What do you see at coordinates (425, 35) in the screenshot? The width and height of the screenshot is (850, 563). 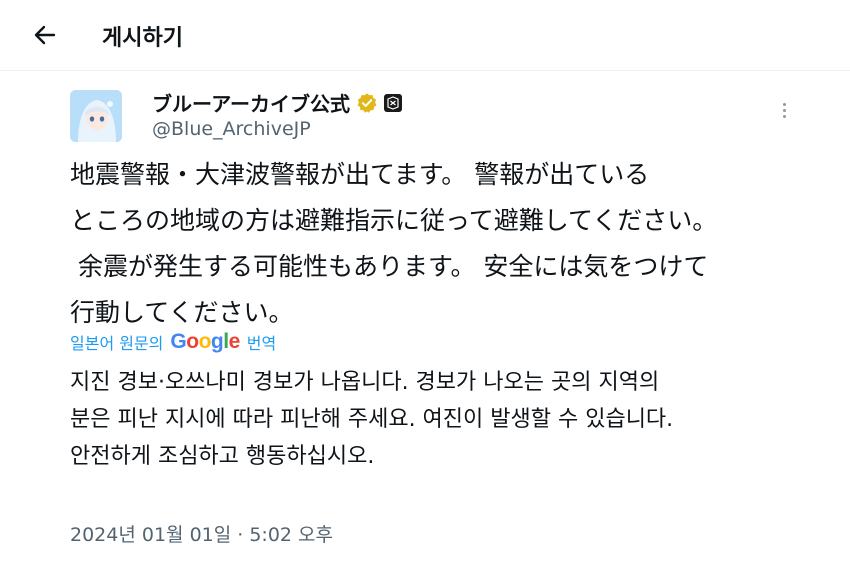 I see `top-bar: 게시하기` at bounding box center [425, 35].